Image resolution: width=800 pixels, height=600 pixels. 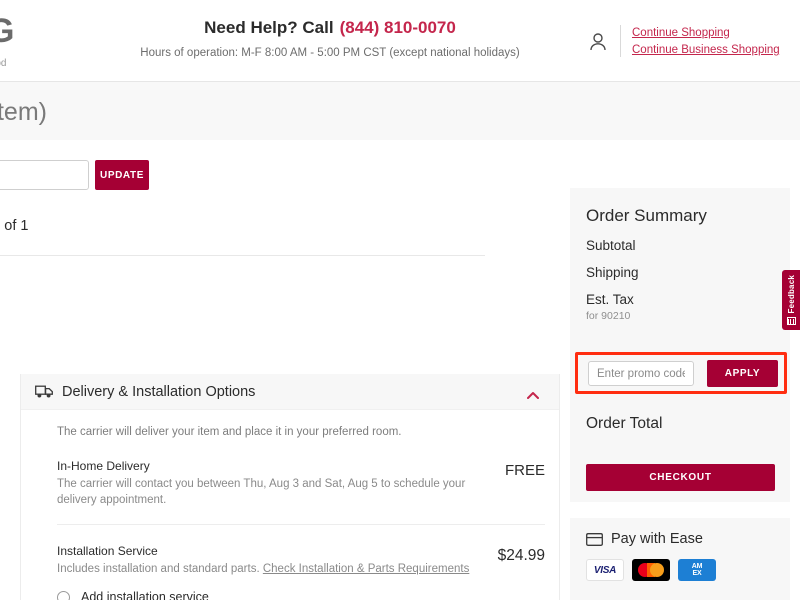 I want to click on credit-card-icon, so click(x=594, y=539).